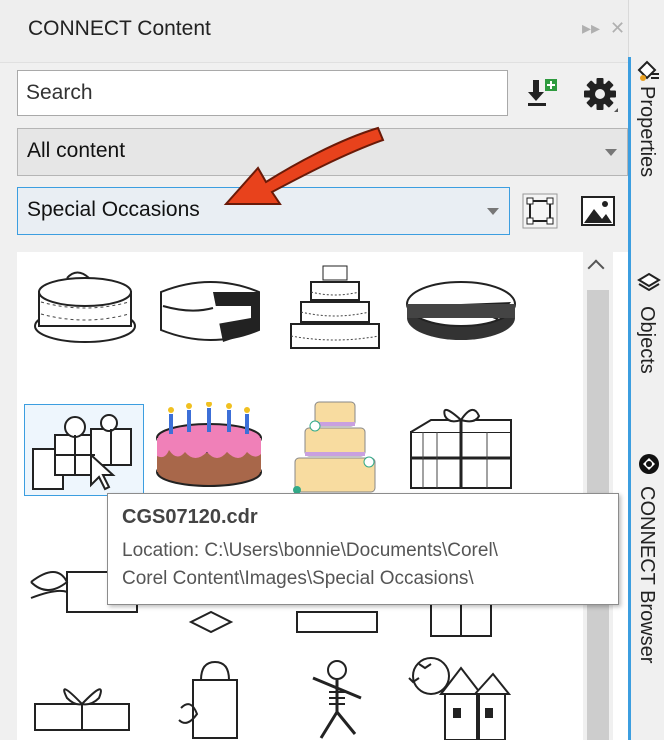 This screenshot has width=664, height=740. What do you see at coordinates (335, 446) in the screenshot?
I see `thumbnail-yellow-wedding-cake` at bounding box center [335, 446].